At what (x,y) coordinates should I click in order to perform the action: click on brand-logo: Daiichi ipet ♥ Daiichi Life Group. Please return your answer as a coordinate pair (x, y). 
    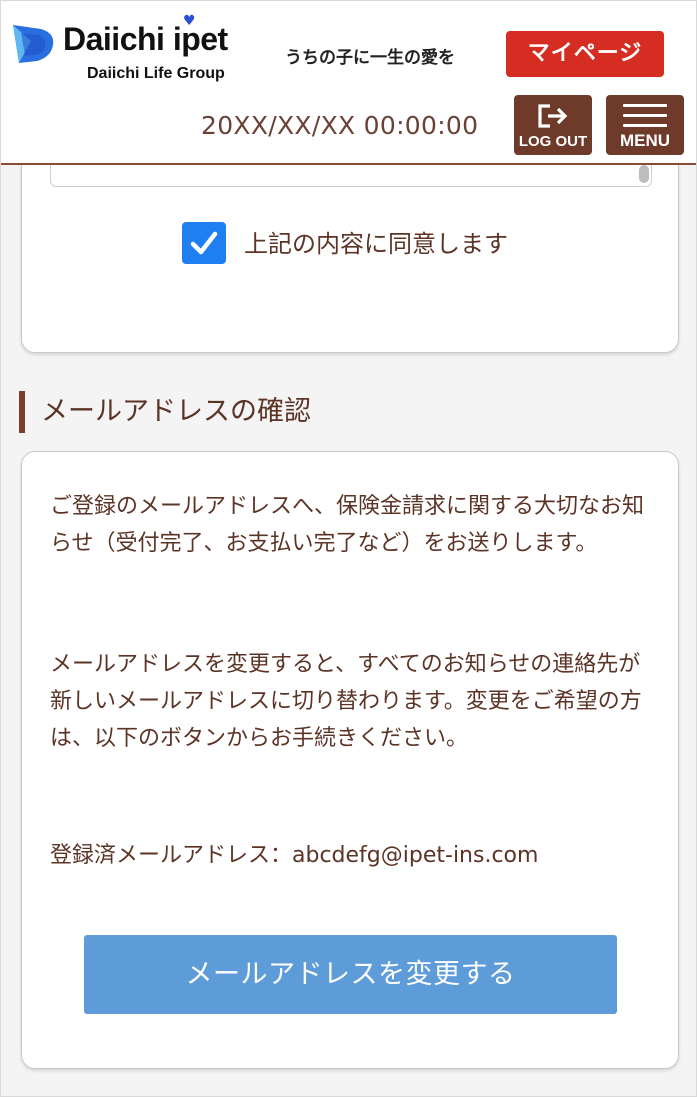
    Looking at the image, I should click on (131, 50).